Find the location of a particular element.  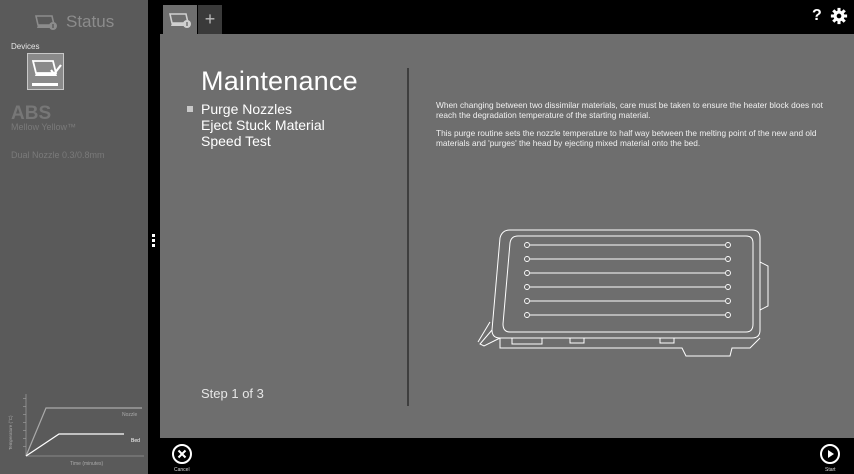

add-tab-button: + is located at coordinates (210, 19).